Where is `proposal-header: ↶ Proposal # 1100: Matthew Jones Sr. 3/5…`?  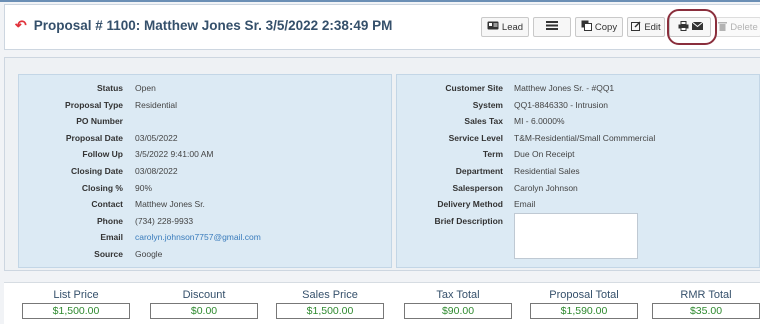 proposal-header: ↶ Proposal # 1100: Matthew Jones Sr. 3/5… is located at coordinates (382, 27).